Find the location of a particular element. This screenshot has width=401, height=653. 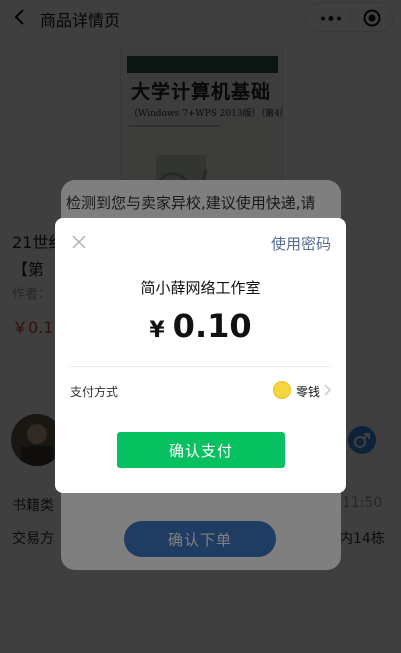

confirm-pay-button: 确认支付 is located at coordinates (201, 450).